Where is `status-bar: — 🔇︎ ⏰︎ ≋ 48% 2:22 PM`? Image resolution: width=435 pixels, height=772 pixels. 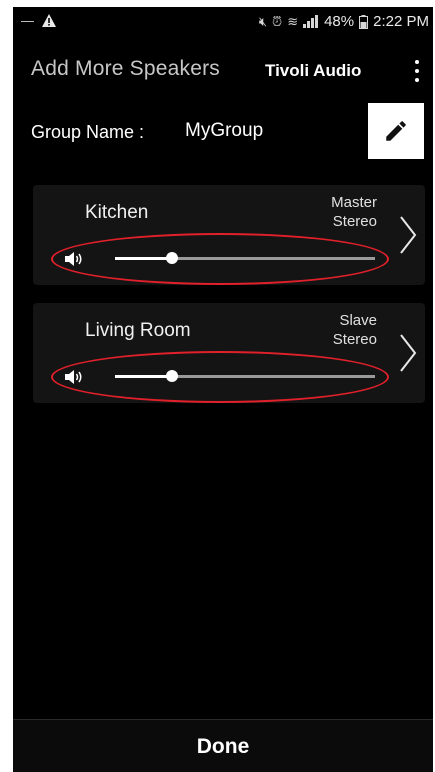
status-bar: — 🔇︎ ⏰︎ ≋ 48% 2:22 PM is located at coordinates (223, 22).